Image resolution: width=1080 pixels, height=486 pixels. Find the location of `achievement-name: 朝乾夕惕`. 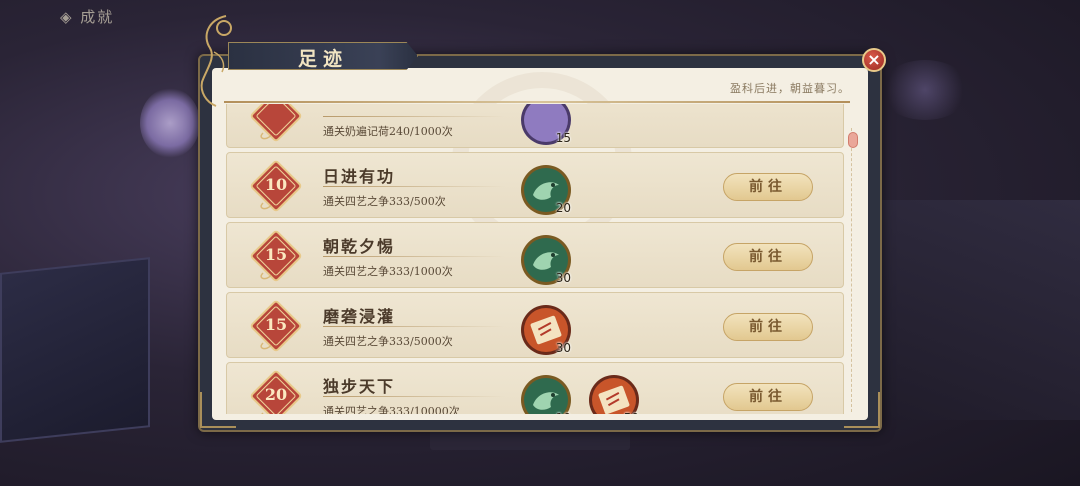

achievement-name: 朝乾夕惕 is located at coordinates (359, 246).